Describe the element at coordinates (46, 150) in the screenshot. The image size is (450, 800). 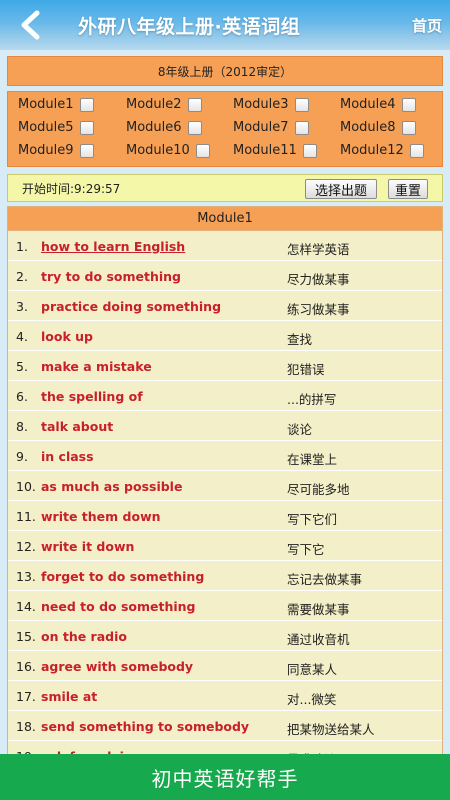
I see `module-label: Module9` at that location.